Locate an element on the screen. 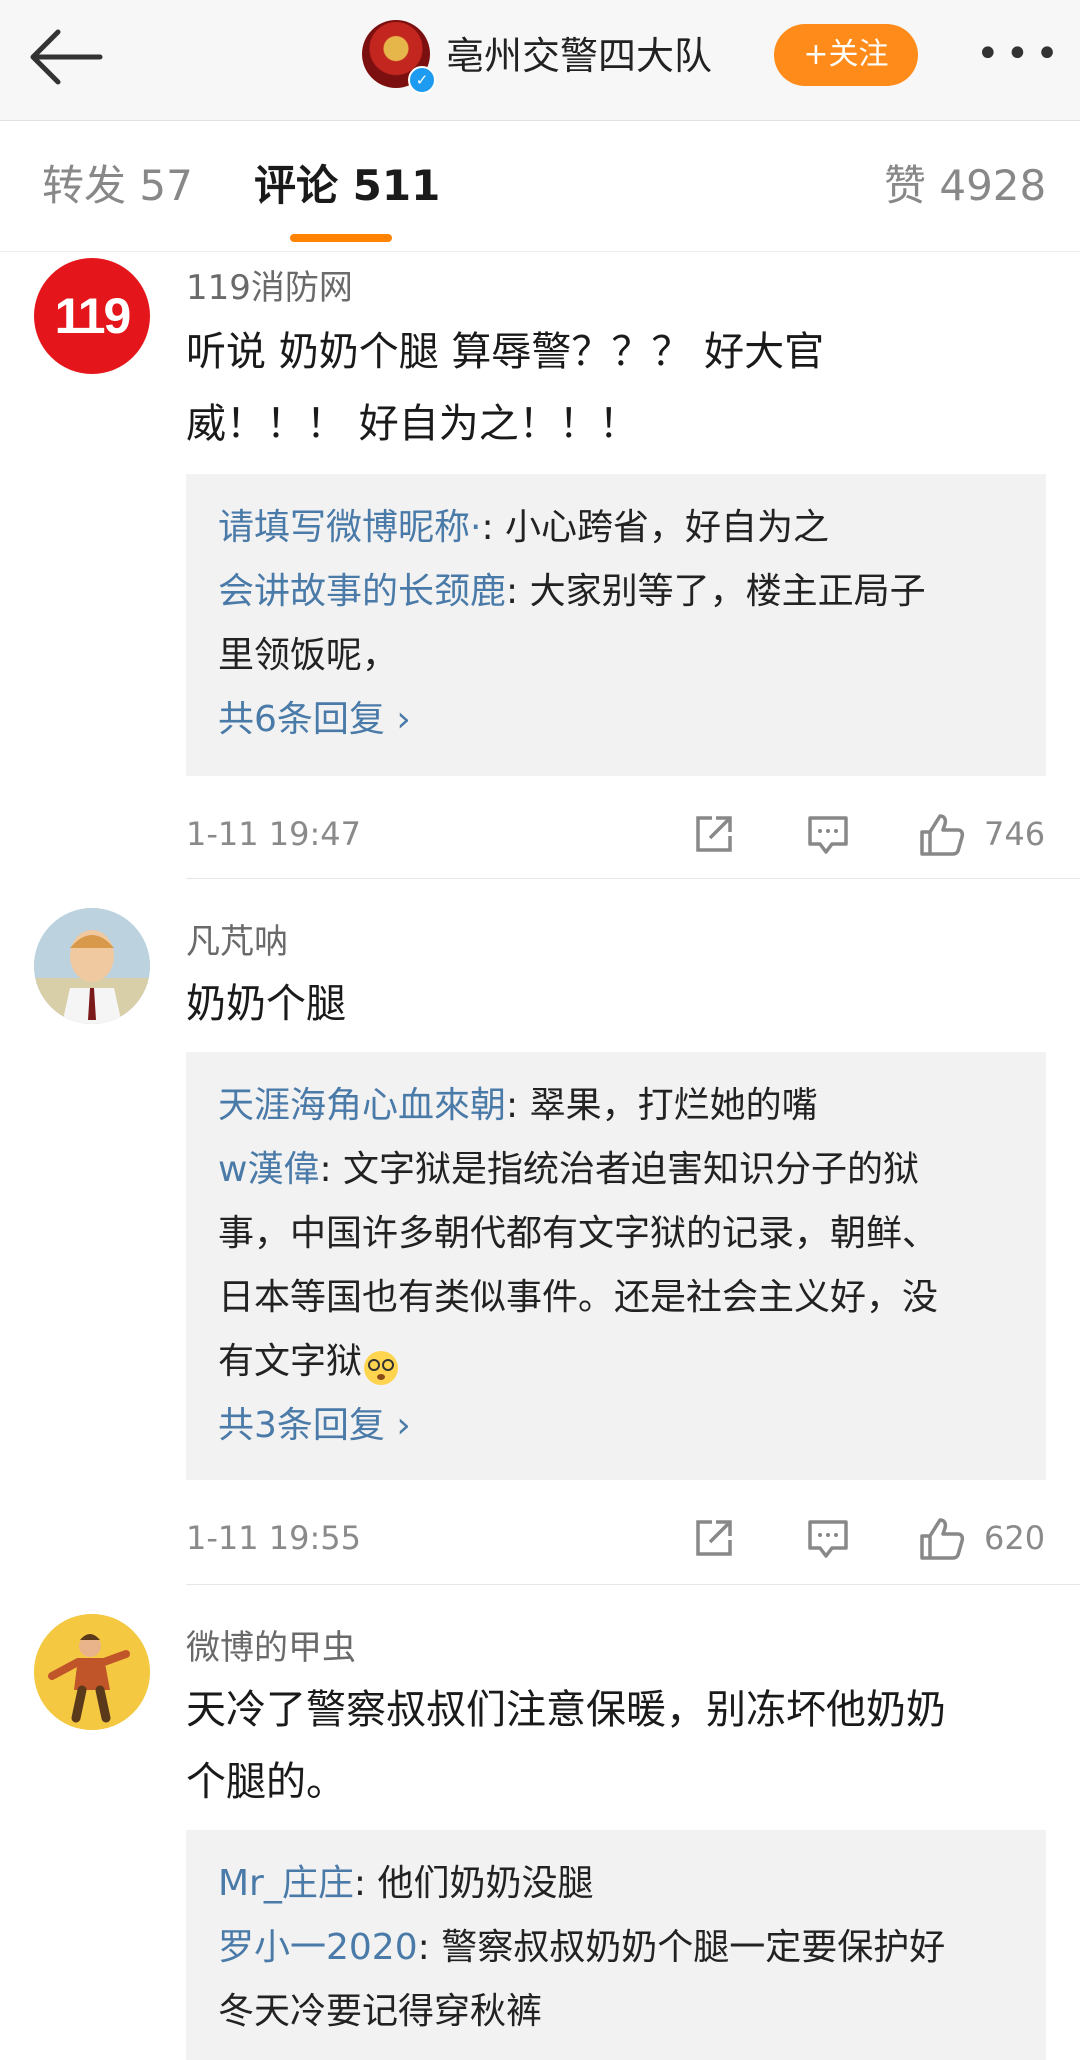 The image size is (1080, 2060). verified-badge-icon: ✓ is located at coordinates (422, 80).